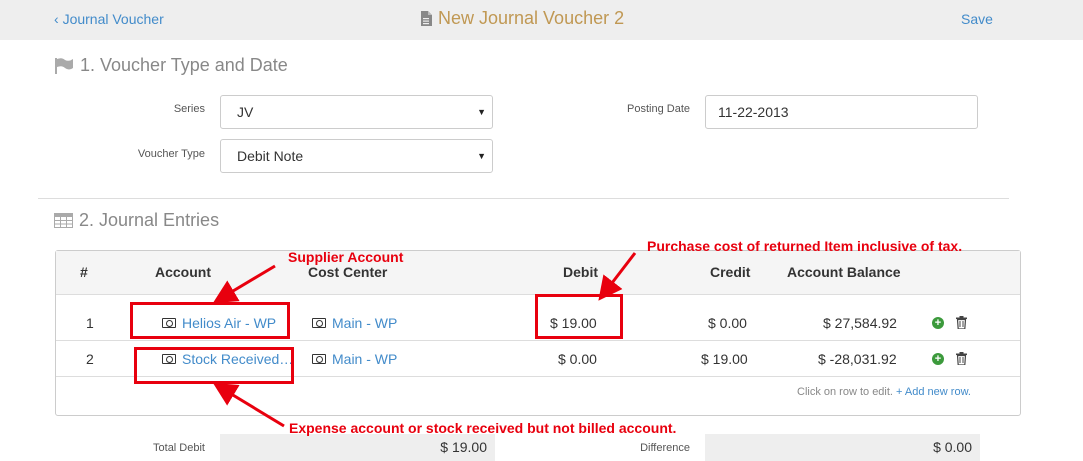 The height and width of the screenshot is (461, 1083). I want to click on arrow-expense, so click(248, 405).